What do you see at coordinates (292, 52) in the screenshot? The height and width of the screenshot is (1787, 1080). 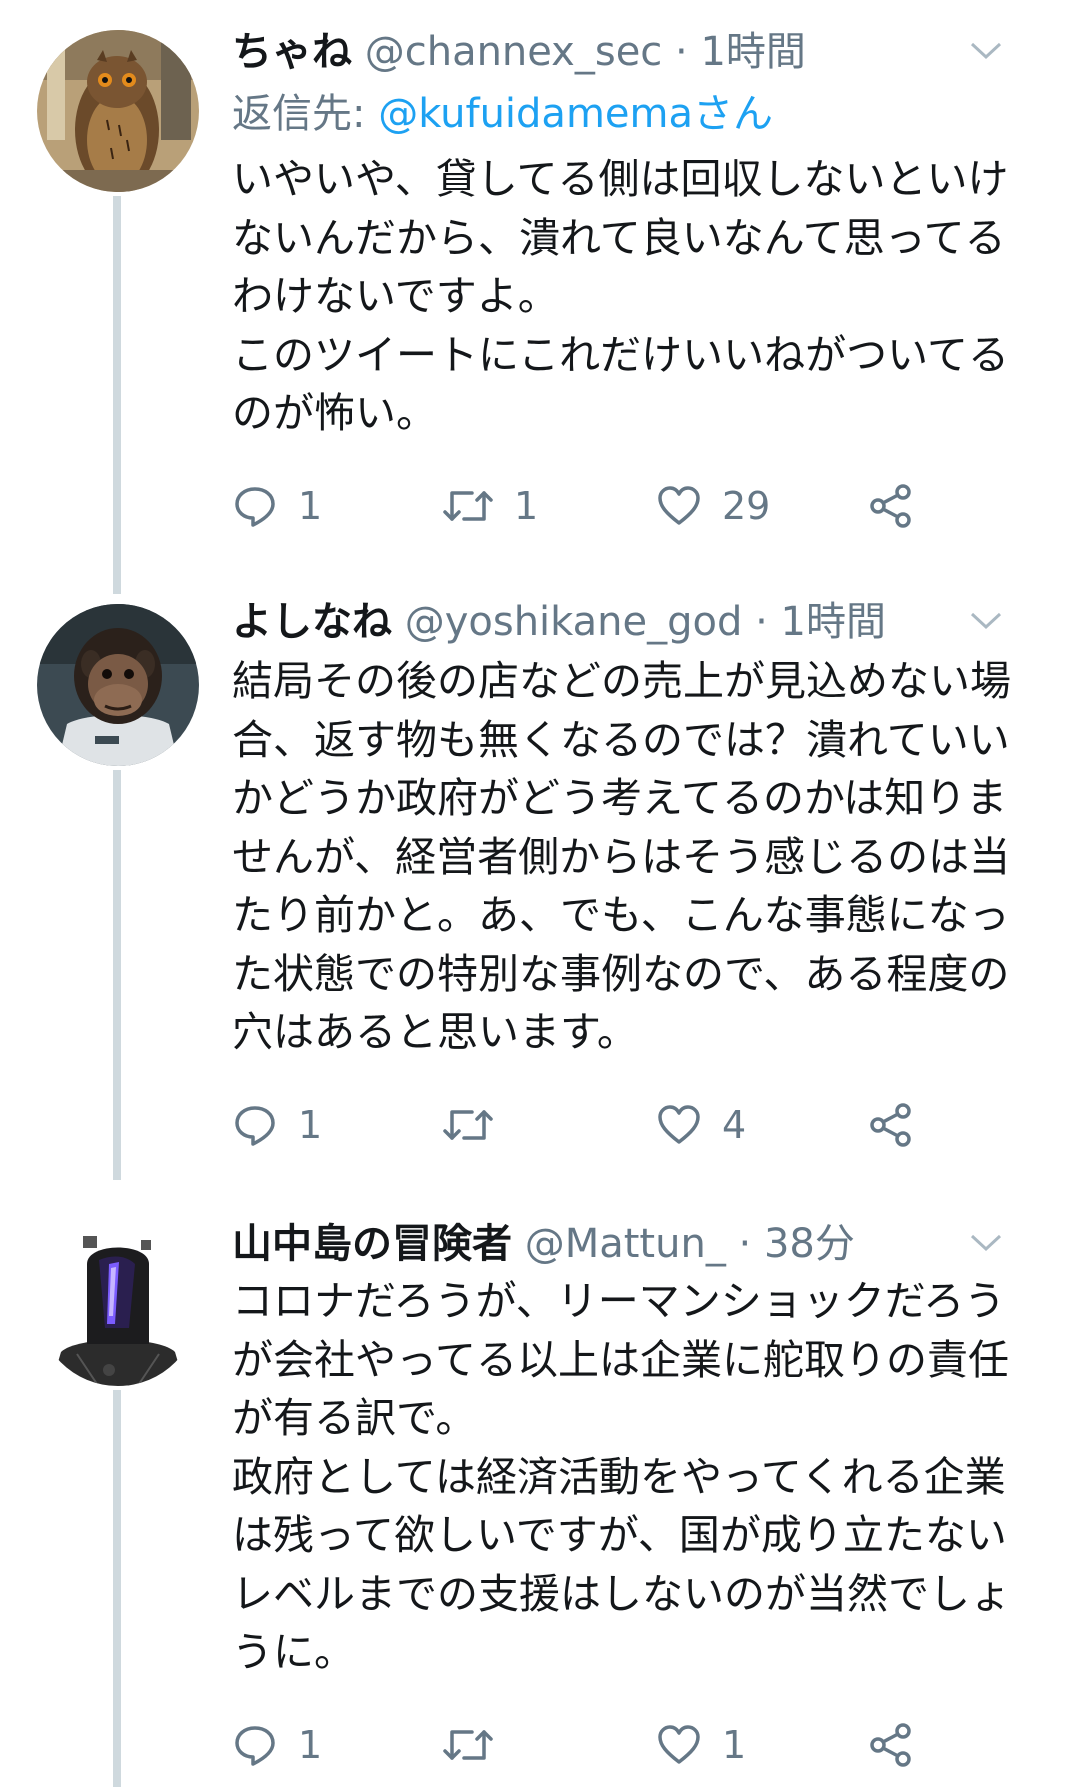 I see `display-name: ちゃね` at bounding box center [292, 52].